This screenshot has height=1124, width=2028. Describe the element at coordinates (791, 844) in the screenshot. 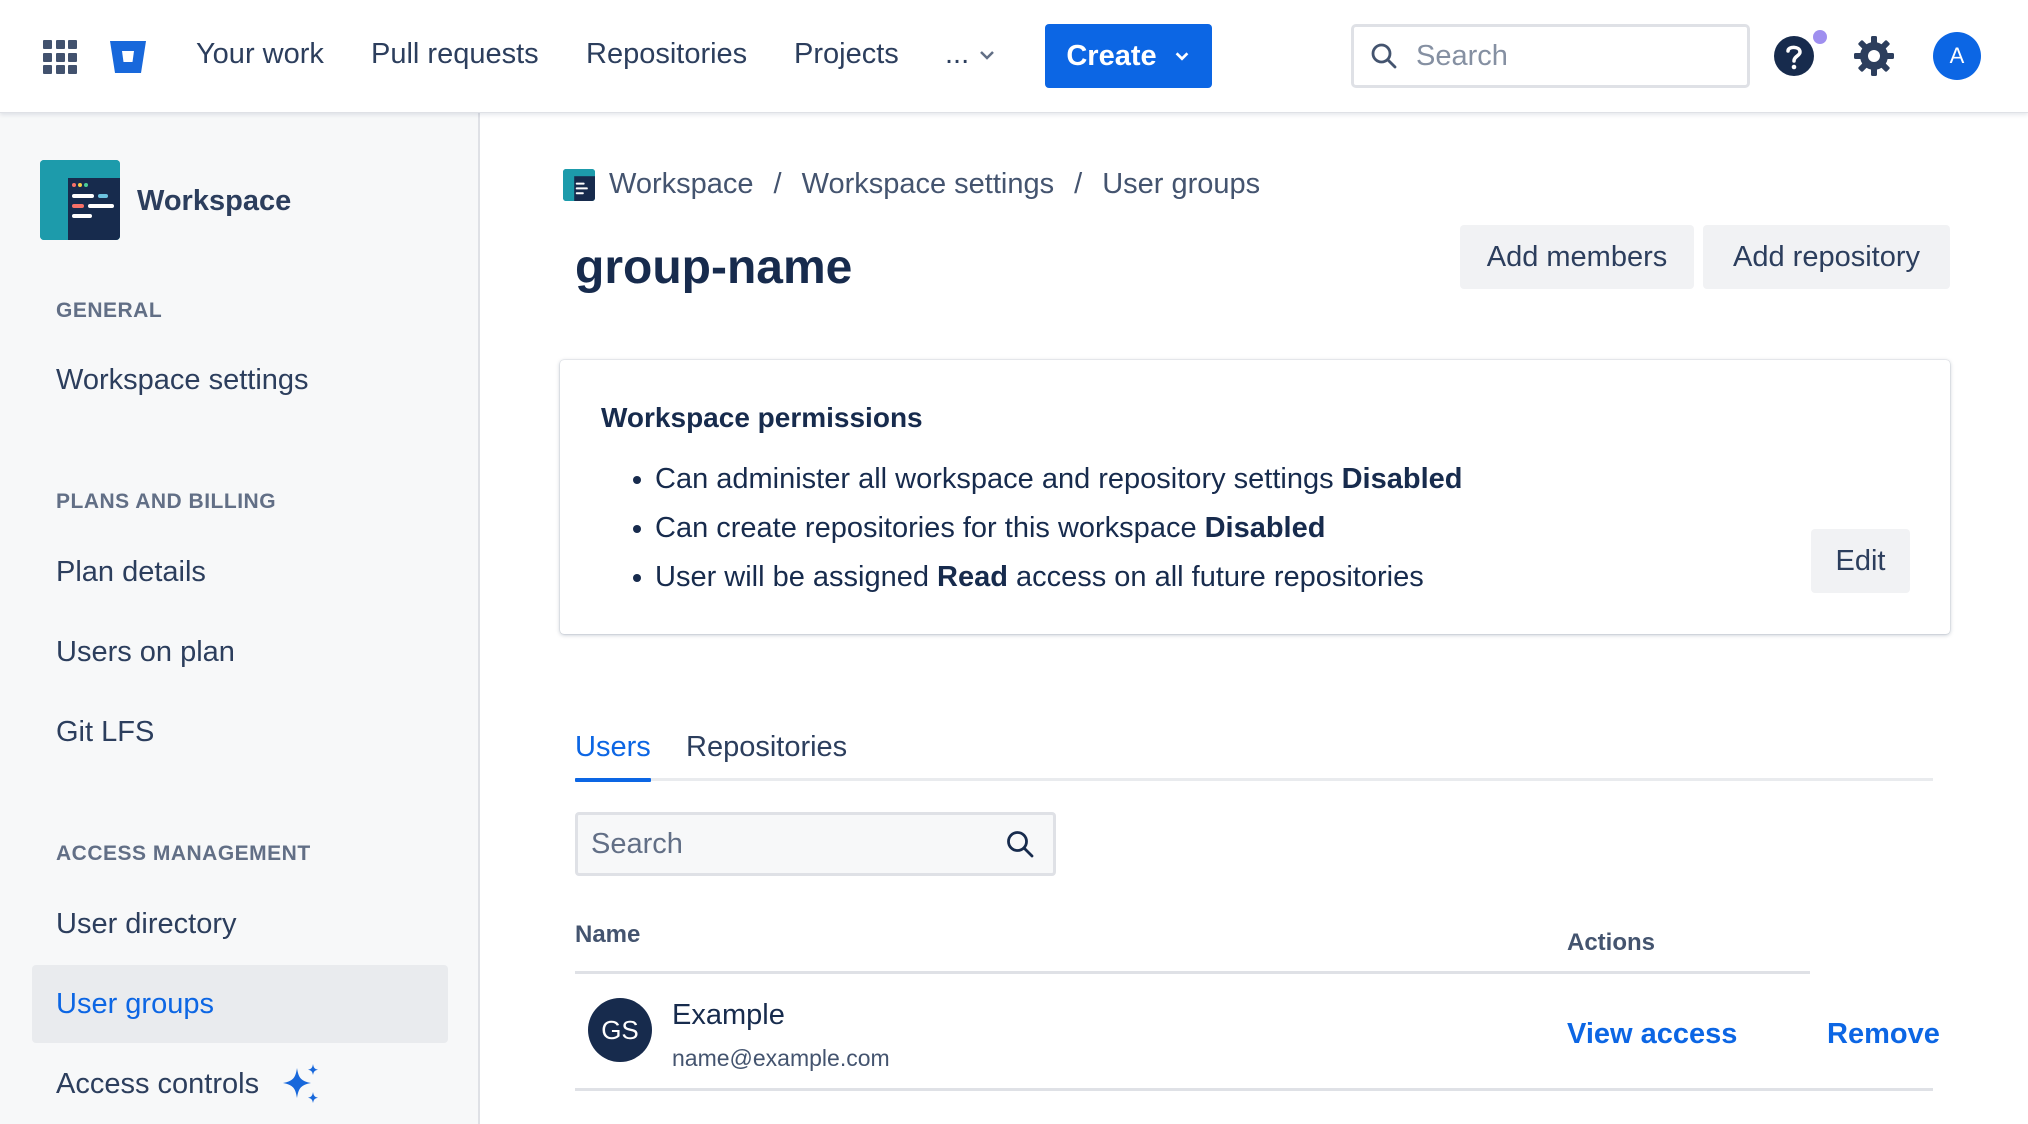

I see `user-search-input` at that location.